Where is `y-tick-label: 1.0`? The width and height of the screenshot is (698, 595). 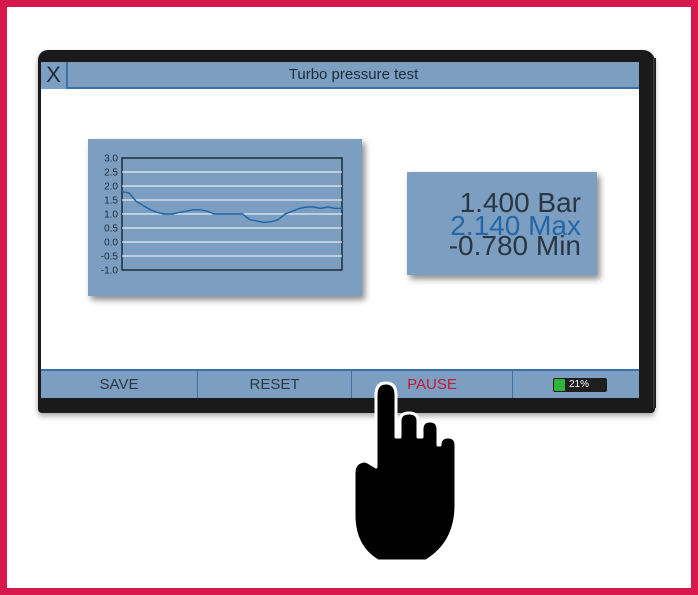 y-tick-label: 1.0 is located at coordinates (111, 215).